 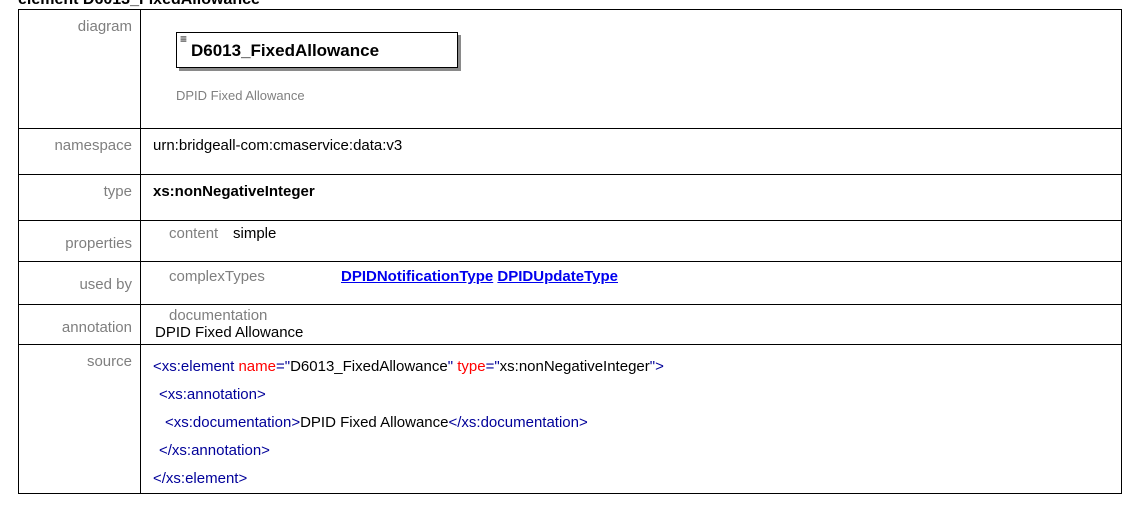 What do you see at coordinates (79, 419) in the screenshot?
I see `label-source: source` at bounding box center [79, 419].